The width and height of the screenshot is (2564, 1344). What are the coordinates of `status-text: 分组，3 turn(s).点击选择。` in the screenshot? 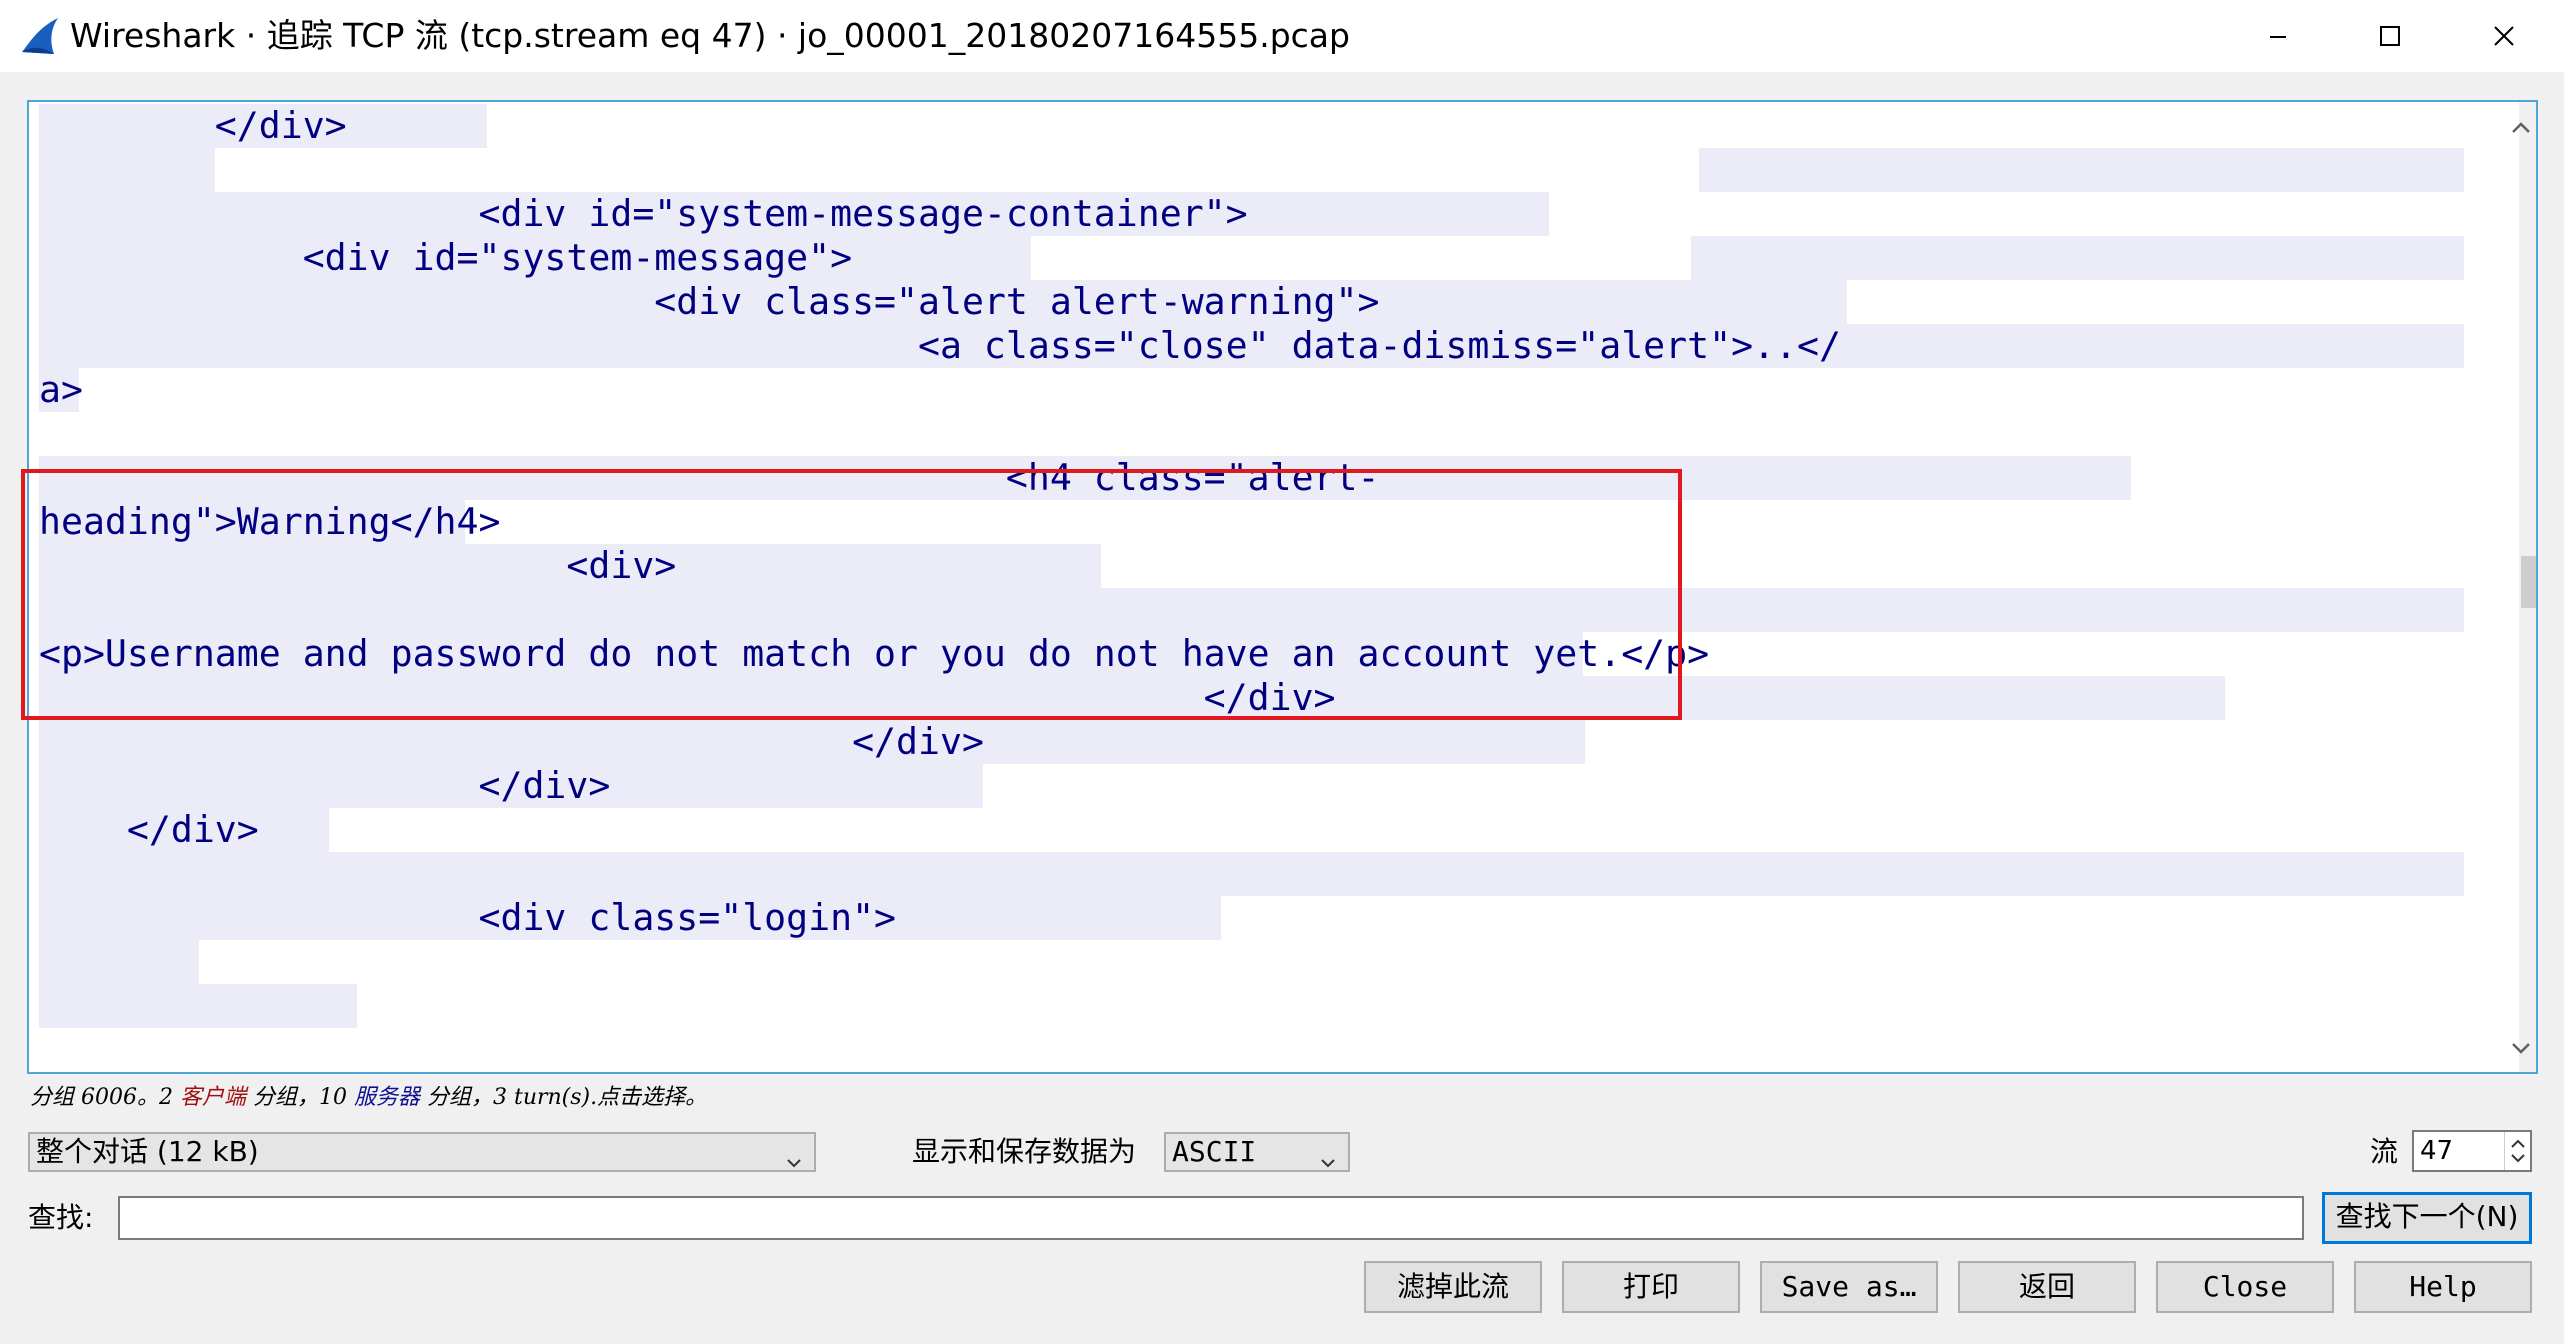 It's located at (564, 1097).